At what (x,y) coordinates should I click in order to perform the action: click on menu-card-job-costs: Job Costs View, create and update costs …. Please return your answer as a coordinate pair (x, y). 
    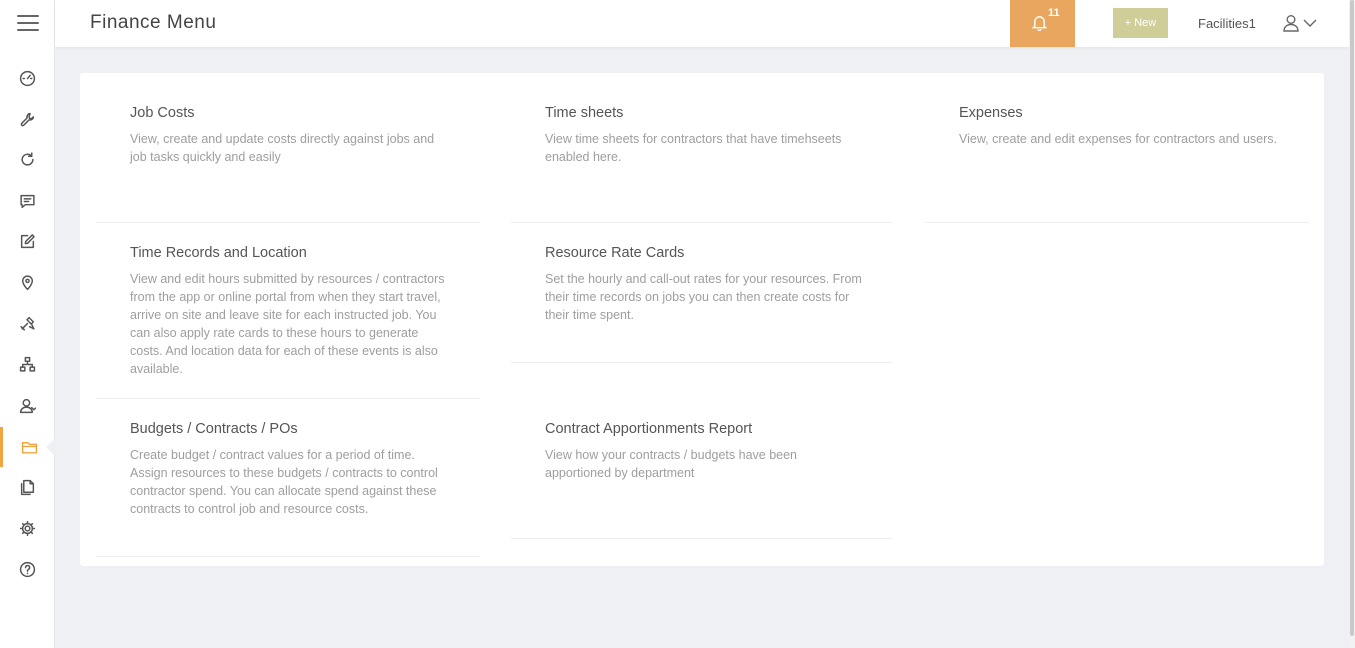
    Looking at the image, I should click on (288, 148).